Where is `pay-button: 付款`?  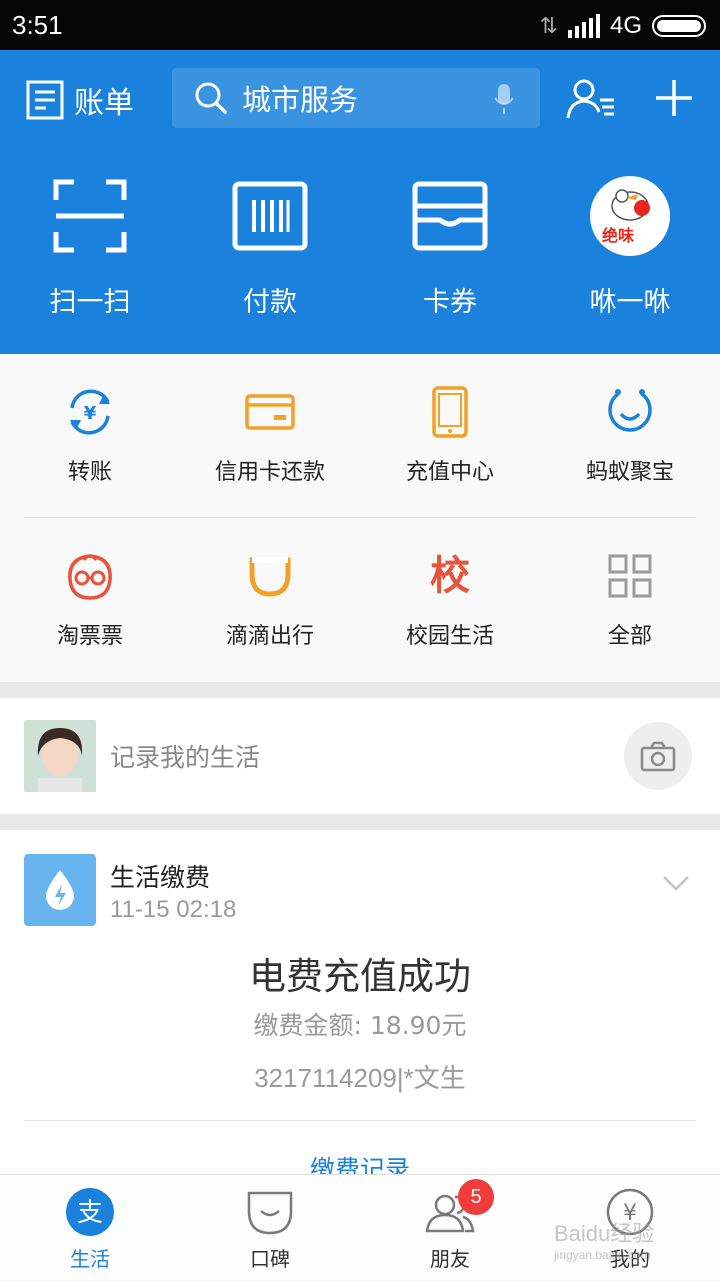
pay-button: 付款 is located at coordinates (270, 251).